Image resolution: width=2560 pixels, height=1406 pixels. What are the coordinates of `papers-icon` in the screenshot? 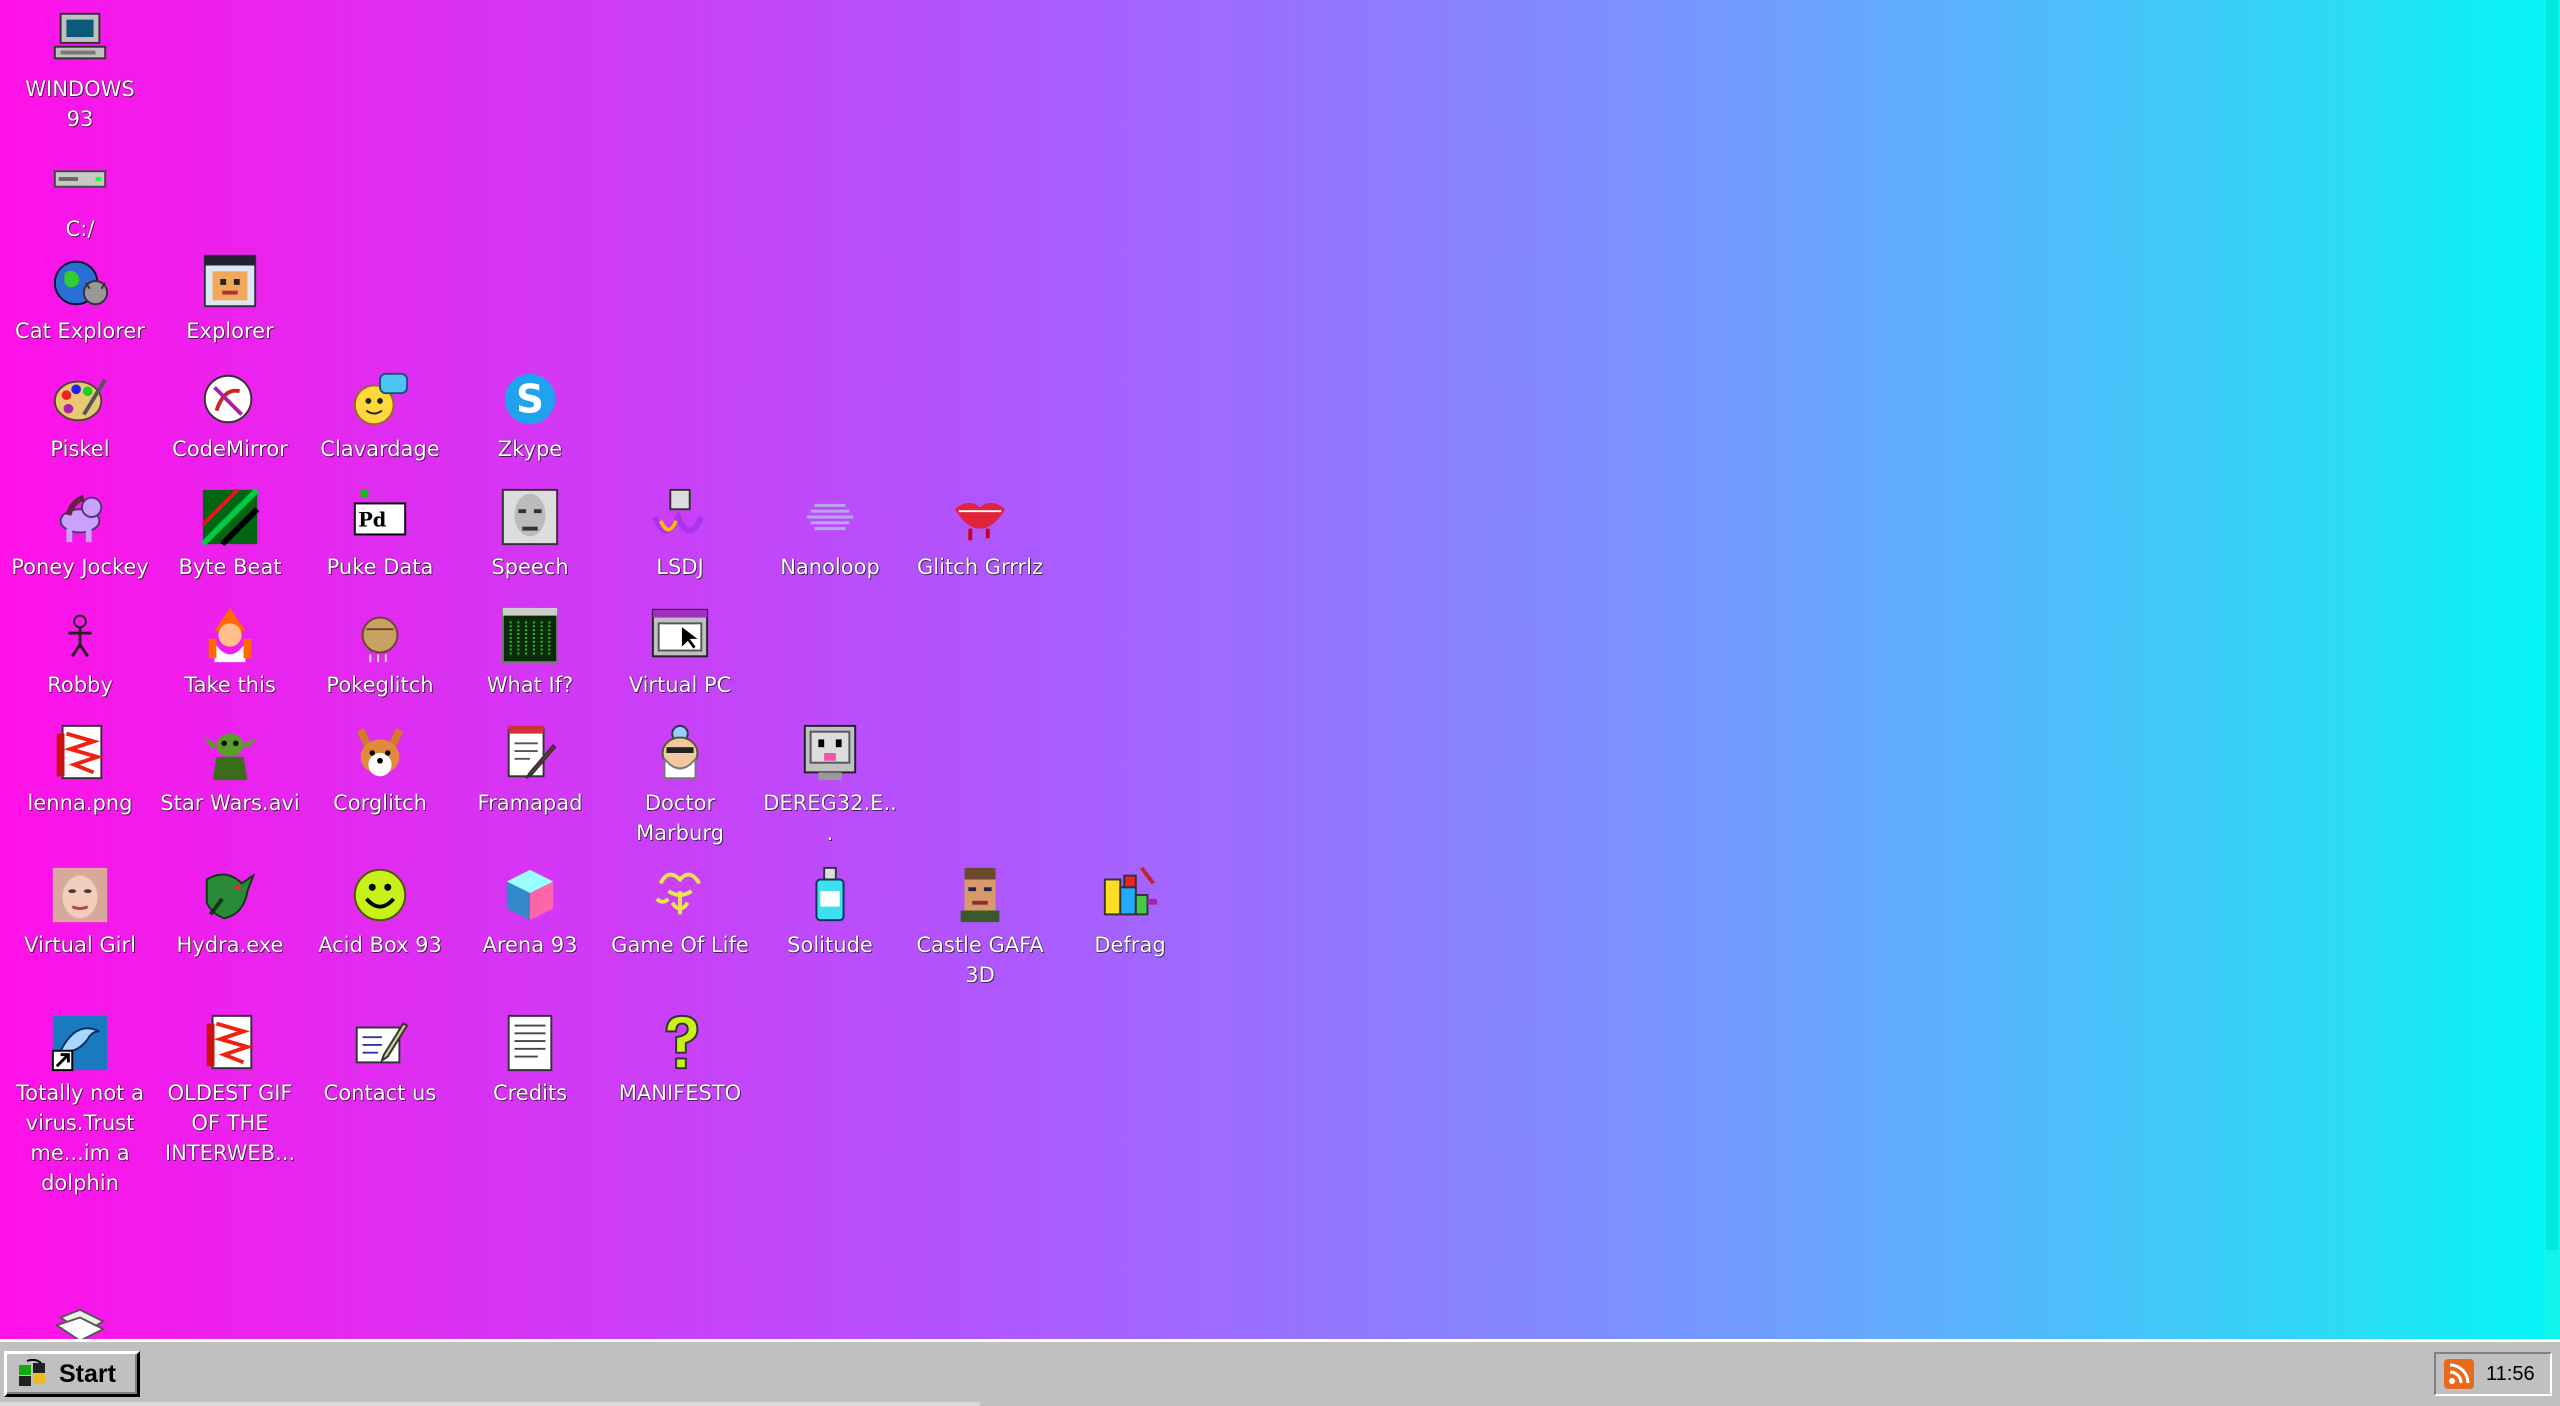 It's located at (80, 1320).